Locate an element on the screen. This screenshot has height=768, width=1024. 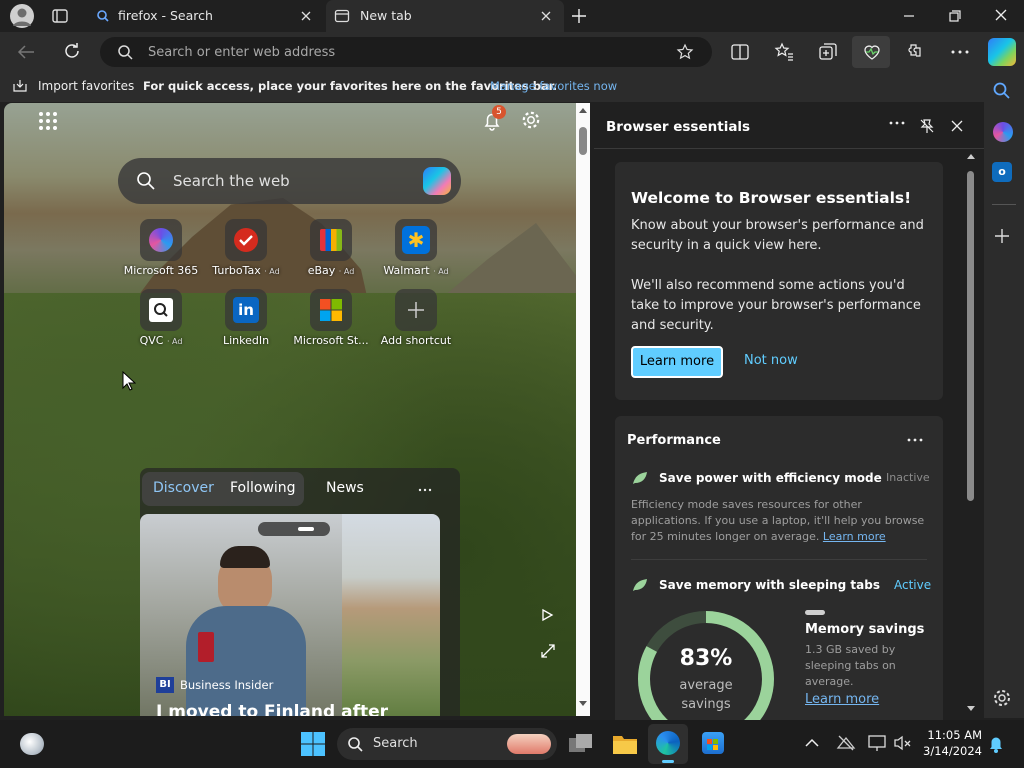
page-settings-gear-icon is located at coordinates (531, 120).